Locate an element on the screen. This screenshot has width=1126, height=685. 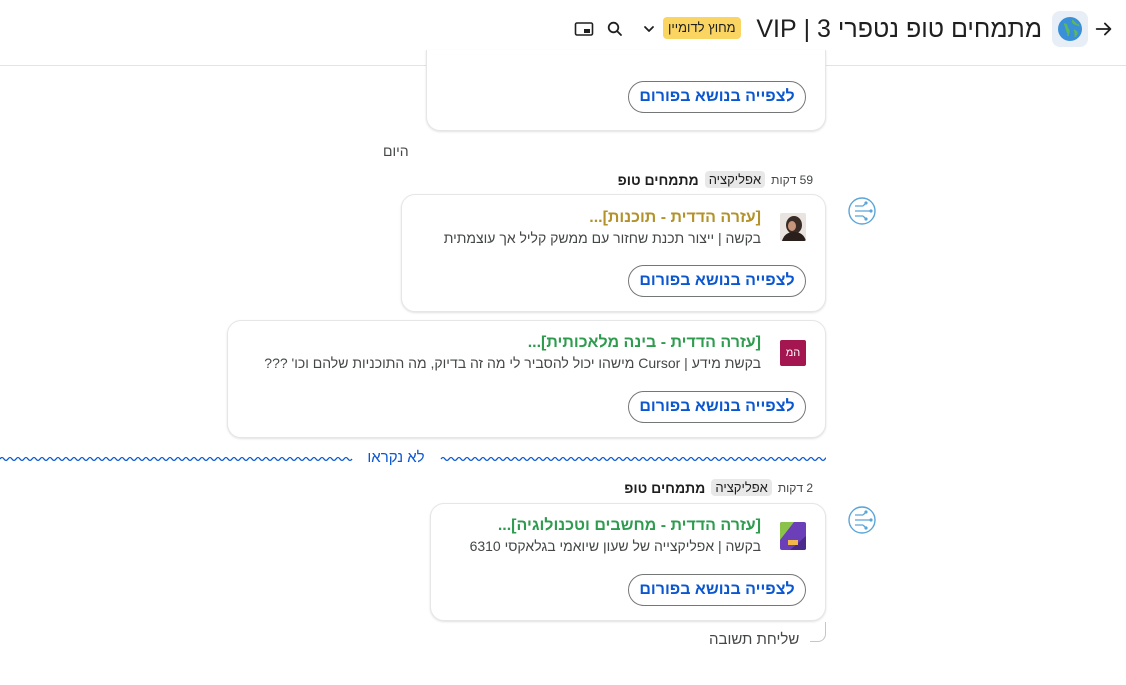
space-title: מתמחים טופ נטפרי 3 | VIP is located at coordinates (899, 29).